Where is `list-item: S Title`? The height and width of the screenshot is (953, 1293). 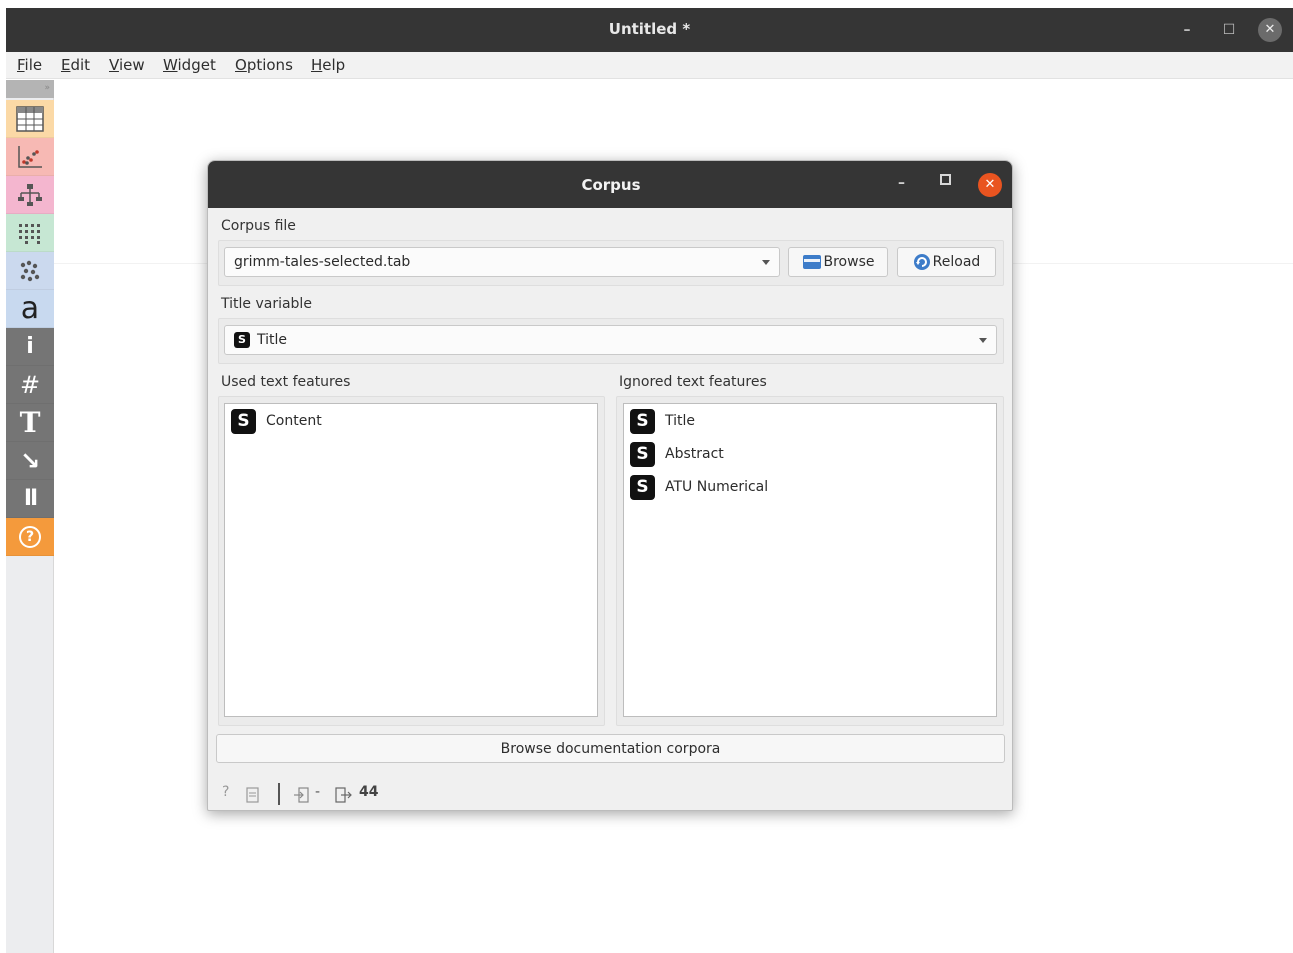 list-item: S Title is located at coordinates (662, 421).